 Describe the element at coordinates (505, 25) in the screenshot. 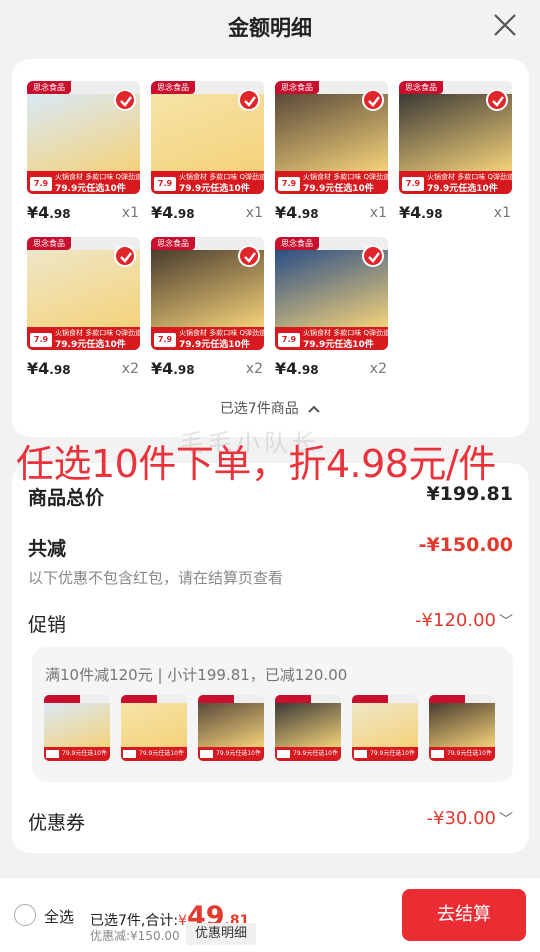

I see `close-icon` at that location.